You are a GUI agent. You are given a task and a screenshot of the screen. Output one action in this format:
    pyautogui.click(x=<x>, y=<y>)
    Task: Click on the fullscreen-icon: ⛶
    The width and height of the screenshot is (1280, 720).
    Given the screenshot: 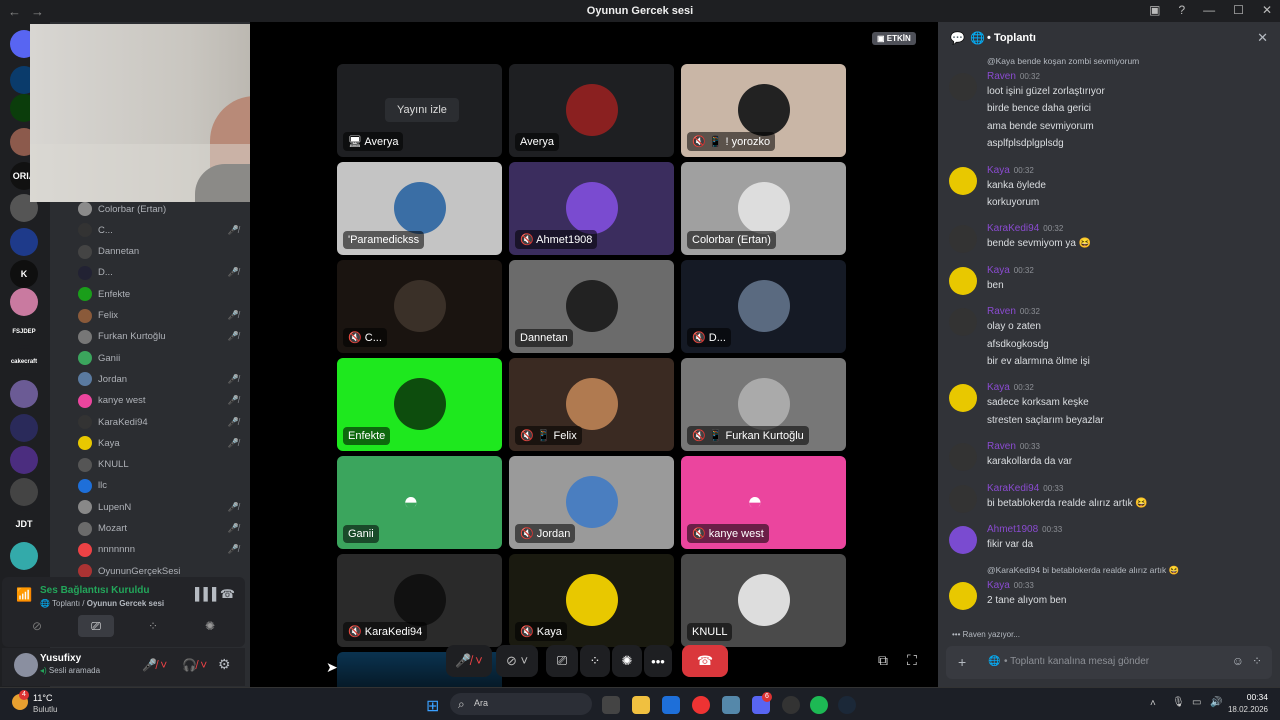 What is the action you would take?
    pyautogui.click(x=912, y=660)
    